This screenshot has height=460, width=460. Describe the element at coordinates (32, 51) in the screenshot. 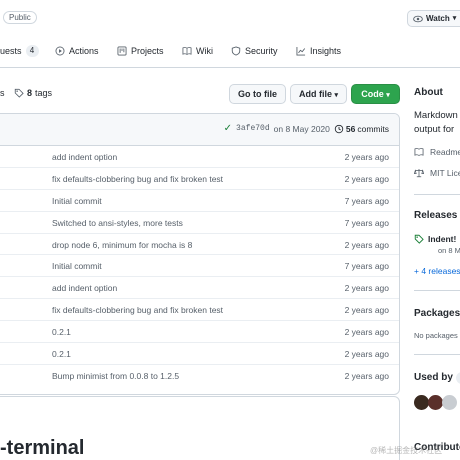

I see `tab-counter: 4` at that location.